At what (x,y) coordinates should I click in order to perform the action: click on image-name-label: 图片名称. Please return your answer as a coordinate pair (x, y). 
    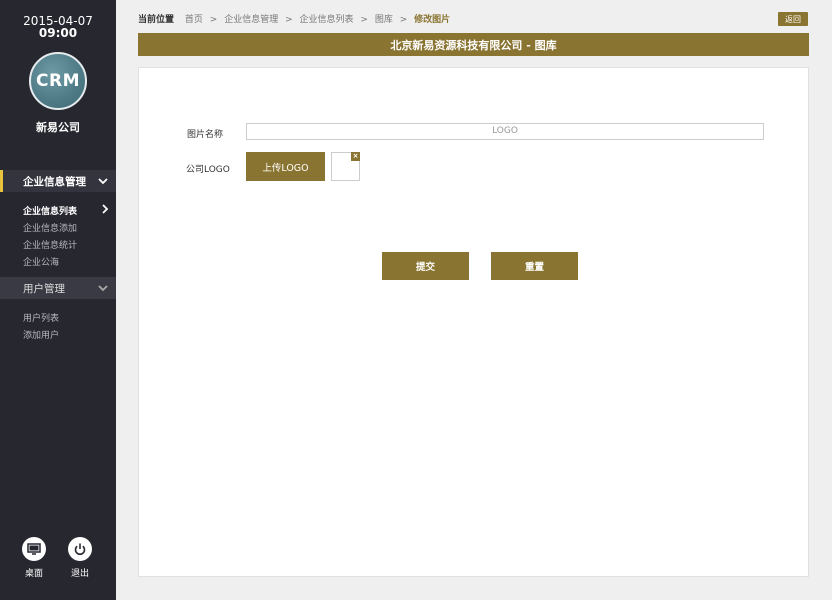
    Looking at the image, I should click on (205, 135).